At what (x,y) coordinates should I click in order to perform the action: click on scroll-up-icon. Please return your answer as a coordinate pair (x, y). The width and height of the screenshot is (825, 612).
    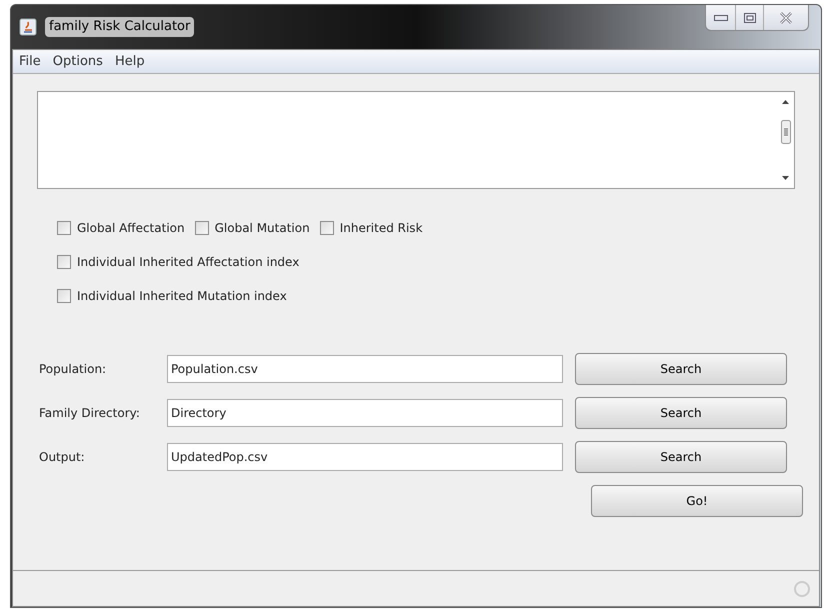
    Looking at the image, I should click on (785, 102).